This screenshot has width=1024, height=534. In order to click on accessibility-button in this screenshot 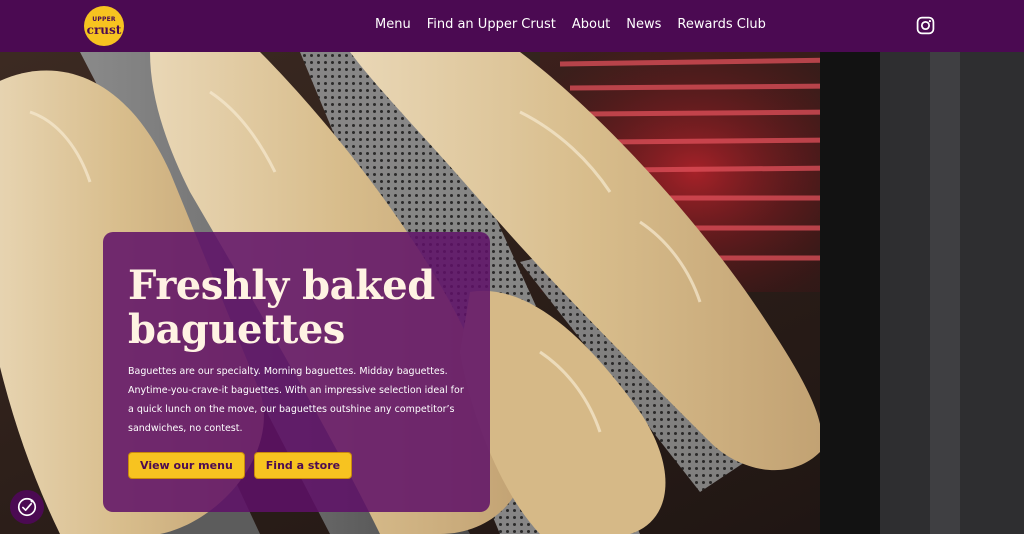, I will do `click(27, 507)`.